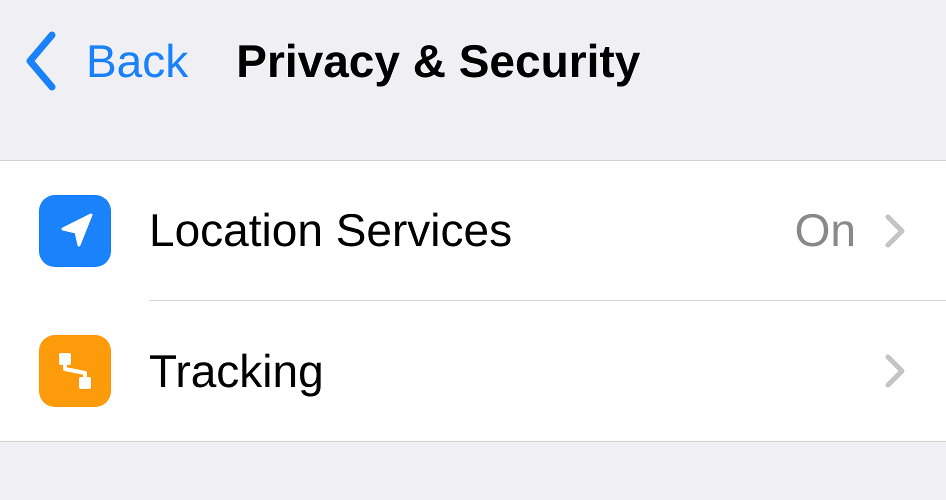  I want to click on page-title: Privacy & Security, so click(438, 61).